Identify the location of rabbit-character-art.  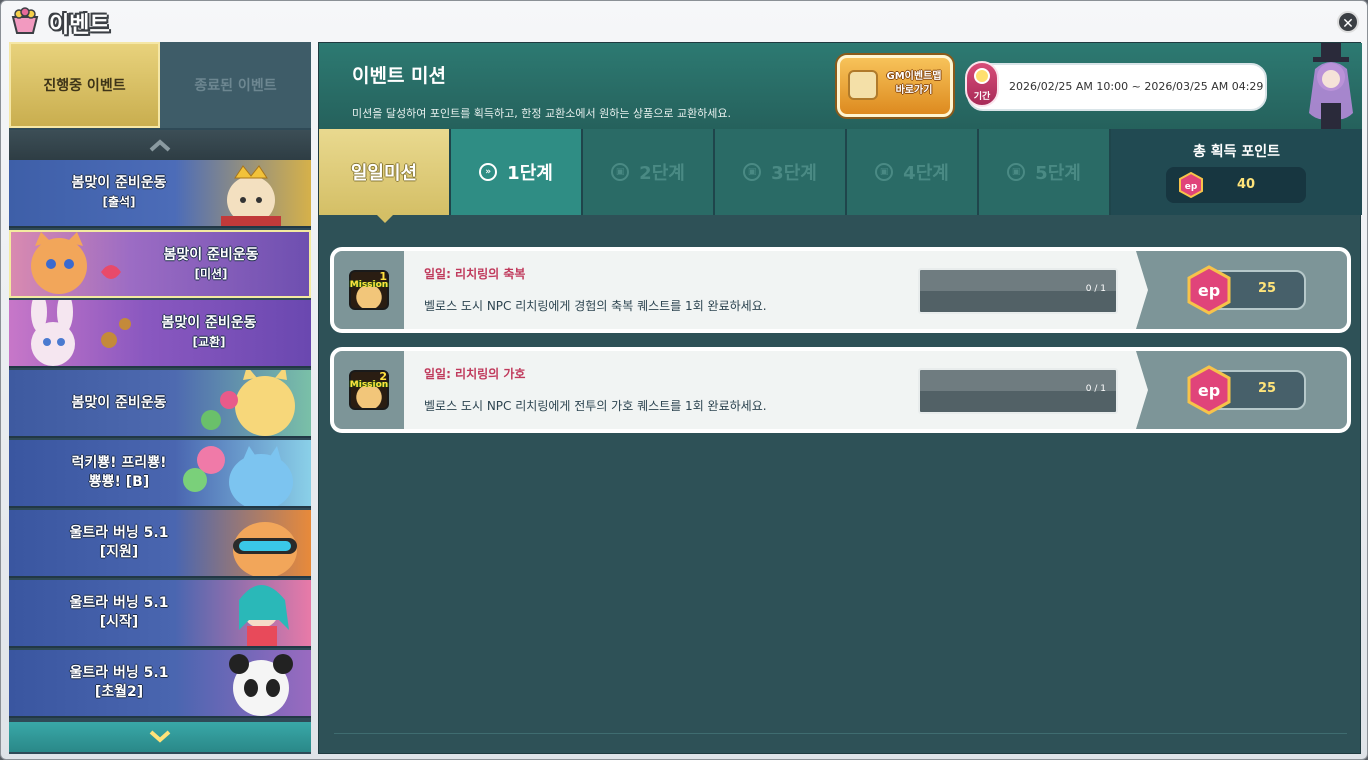
(81, 333).